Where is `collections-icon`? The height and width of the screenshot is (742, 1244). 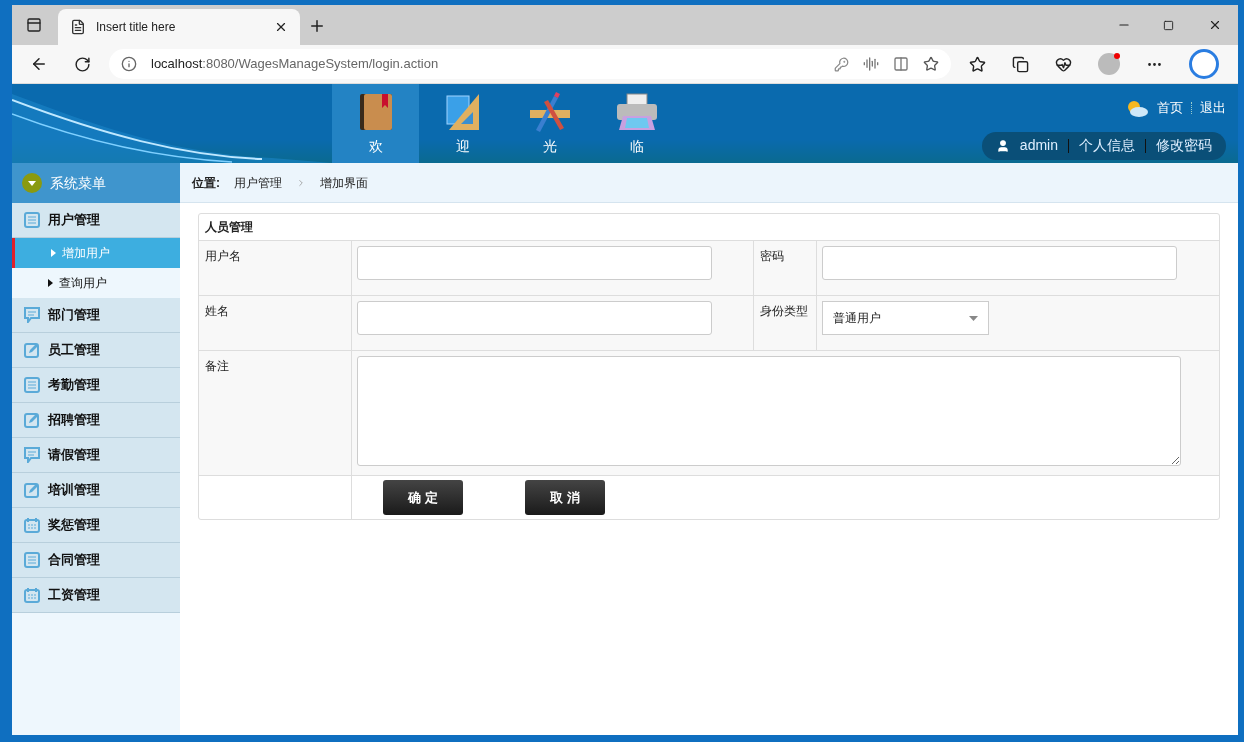
collections-icon is located at coordinates (1020, 64).